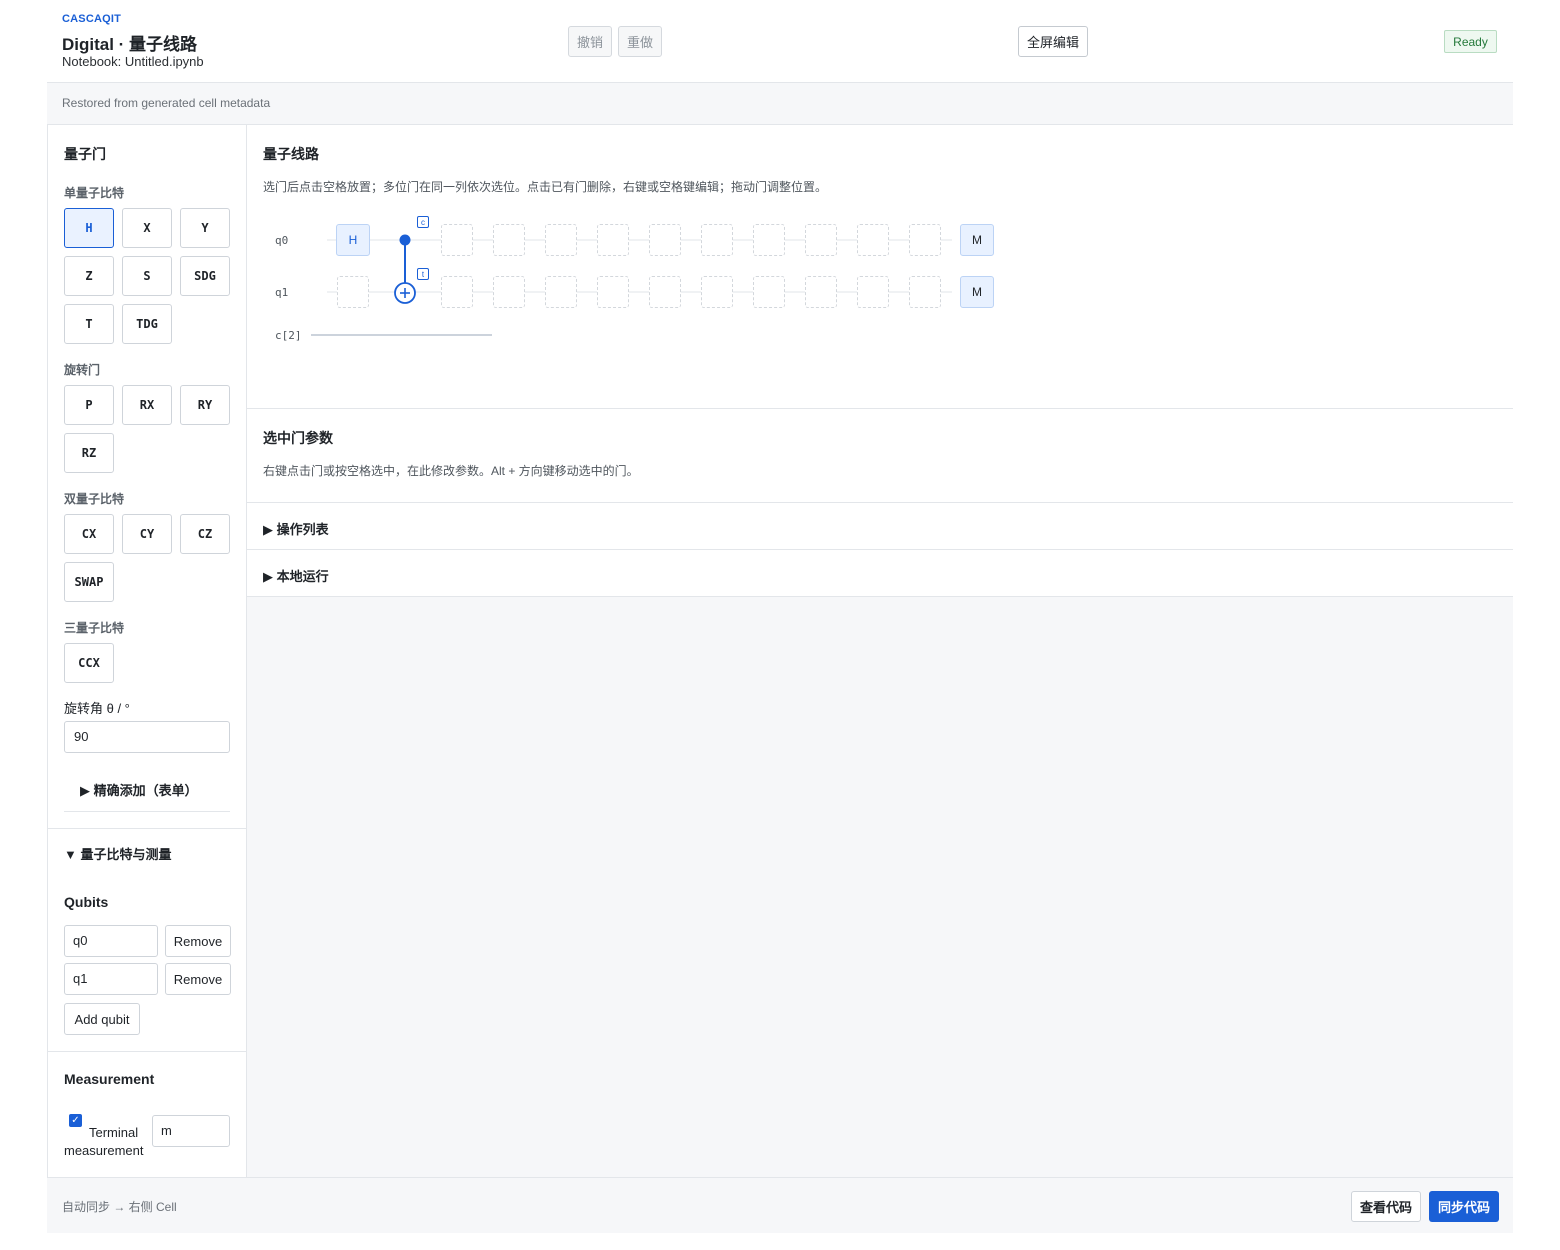  I want to click on gate-z-button: Z, so click(89, 276).